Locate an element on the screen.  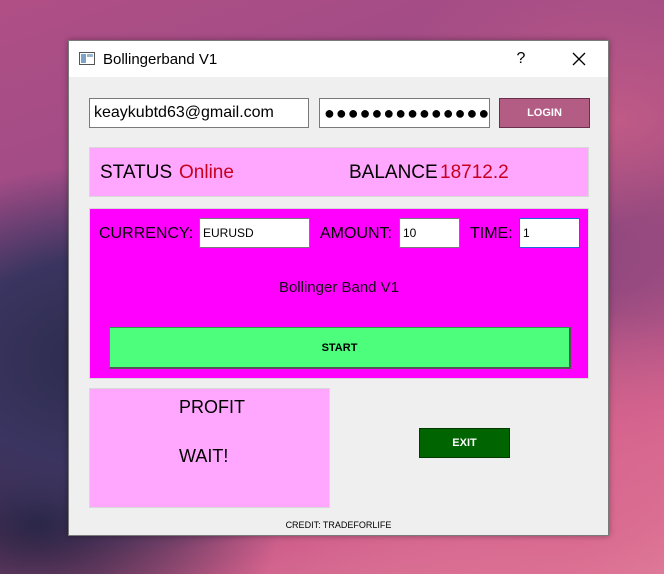
status-label: STATUS is located at coordinates (136, 172).